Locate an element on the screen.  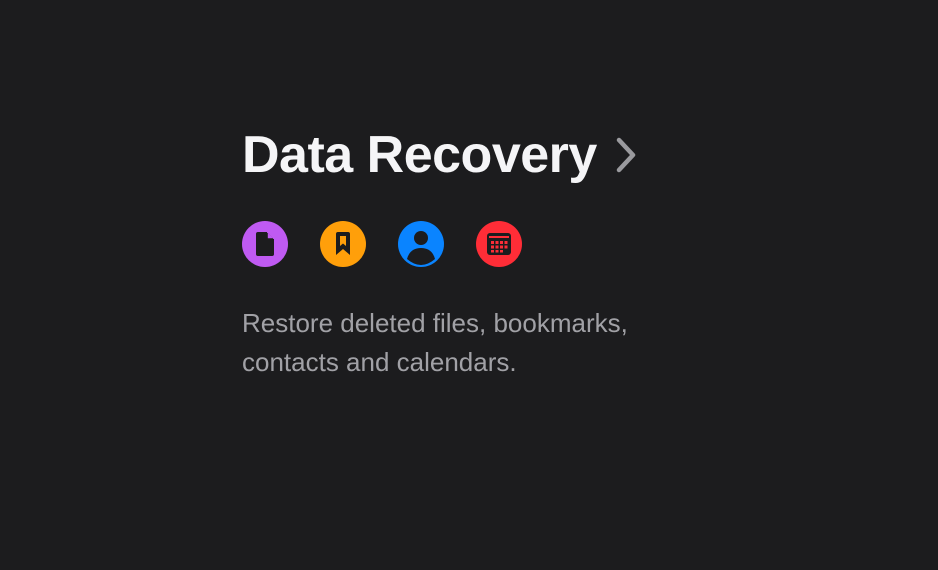
category-icons is located at coordinates (502, 244).